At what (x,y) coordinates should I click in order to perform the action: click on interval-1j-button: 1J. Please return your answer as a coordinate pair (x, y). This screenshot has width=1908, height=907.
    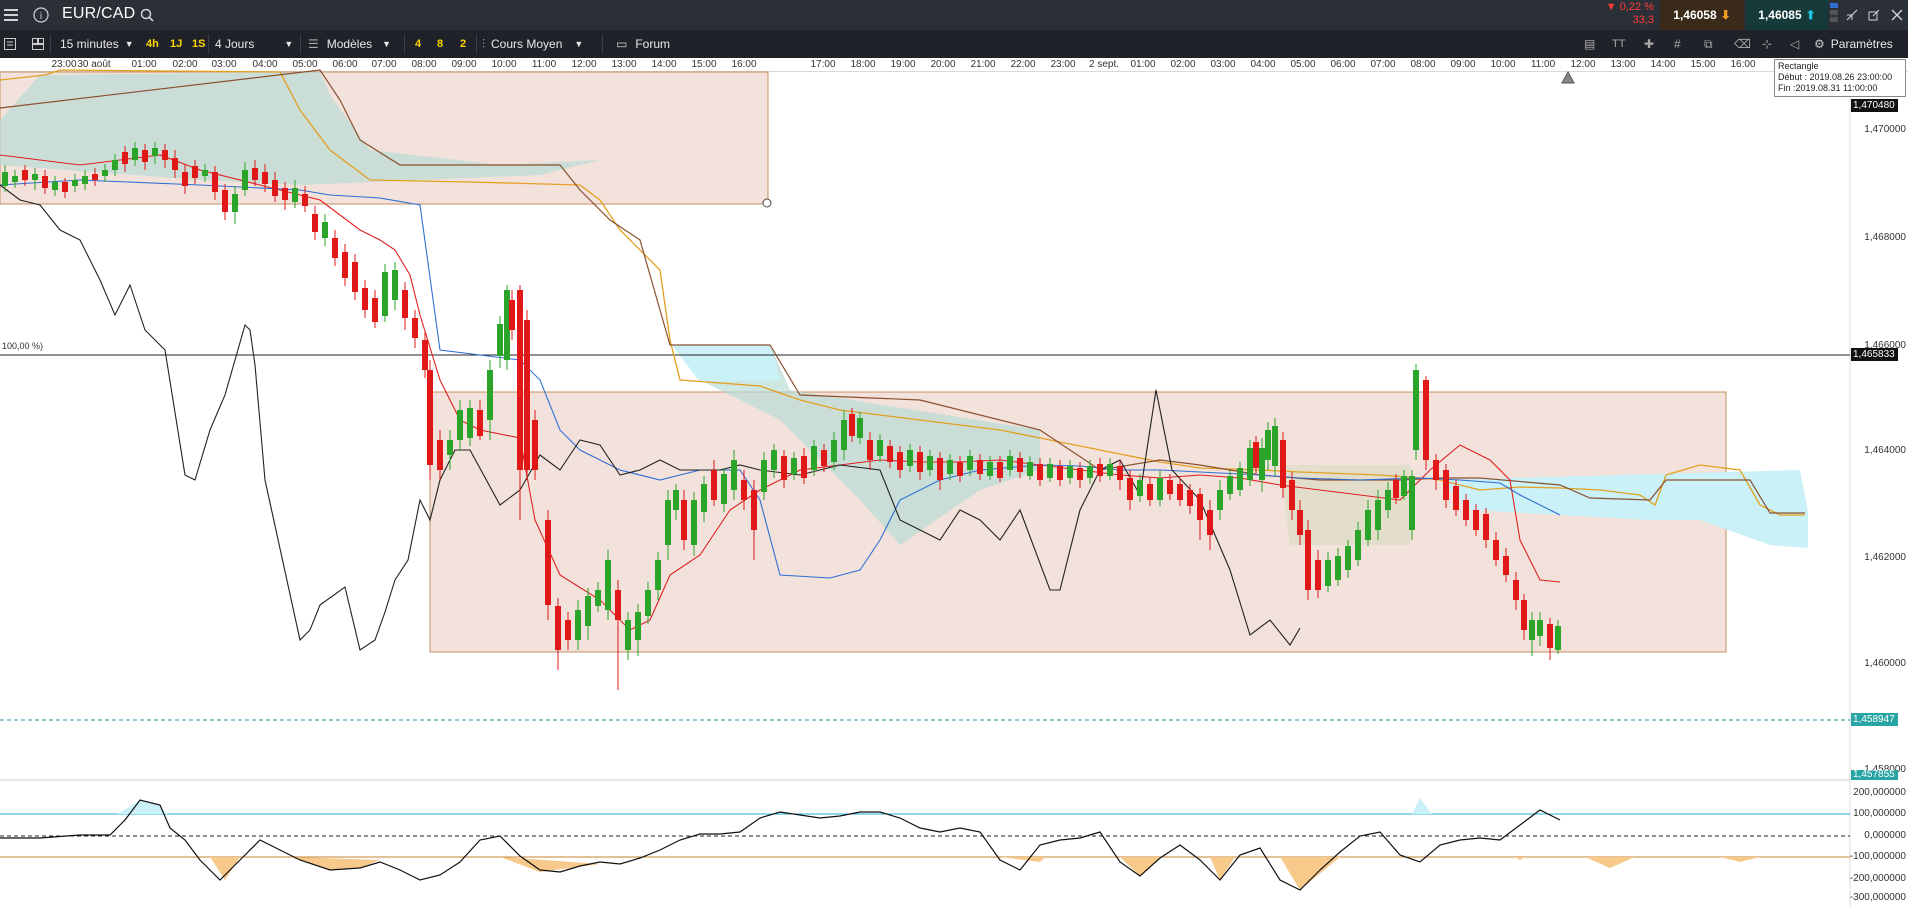
    Looking at the image, I should click on (176, 44).